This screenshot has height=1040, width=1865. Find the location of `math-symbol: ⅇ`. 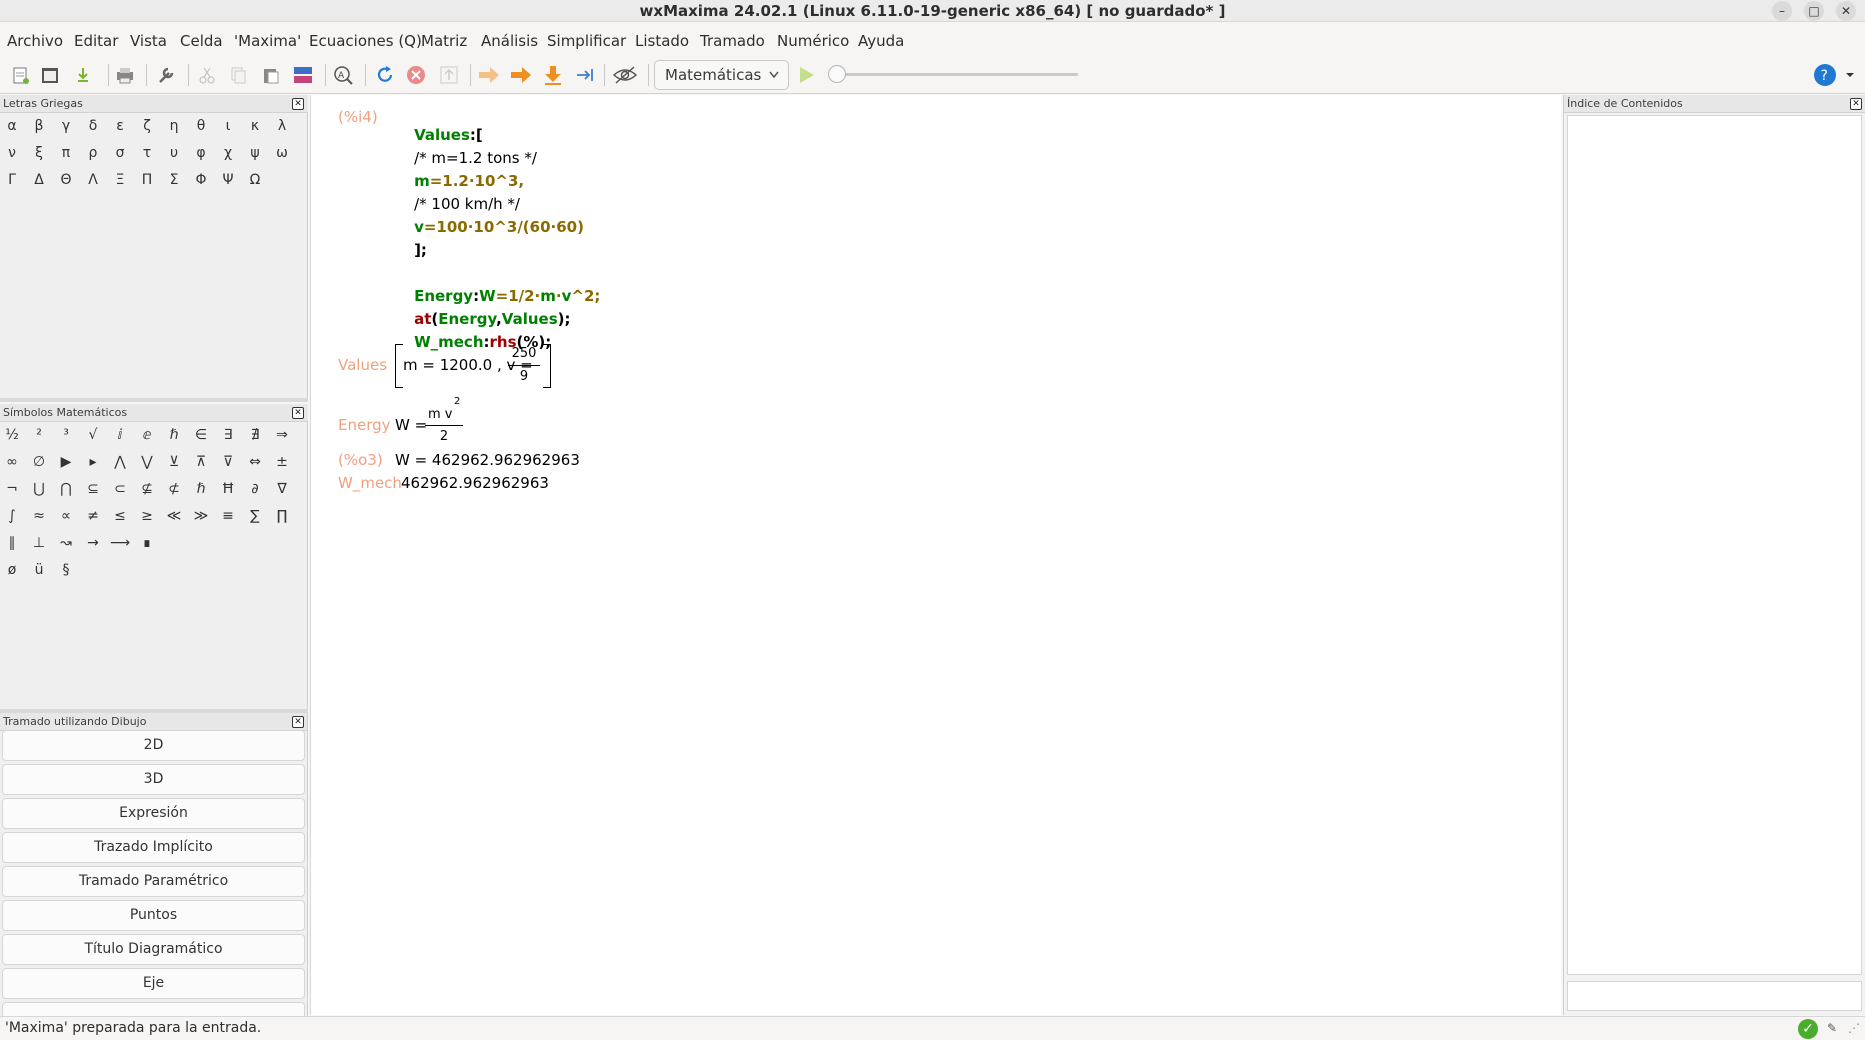

math-symbol: ⅇ is located at coordinates (147, 435).